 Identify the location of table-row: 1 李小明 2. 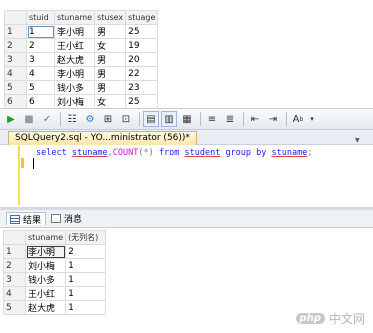
(55, 251).